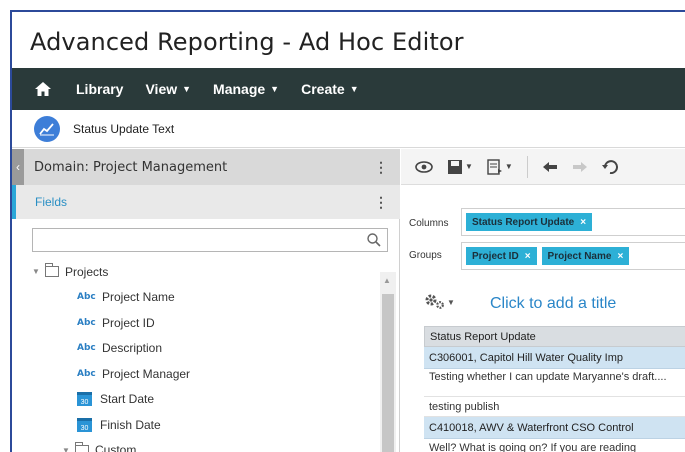 Image resolution: width=685 pixels, height=452 pixels. Describe the element at coordinates (47, 128) in the screenshot. I see `chart-line-icon` at that location.